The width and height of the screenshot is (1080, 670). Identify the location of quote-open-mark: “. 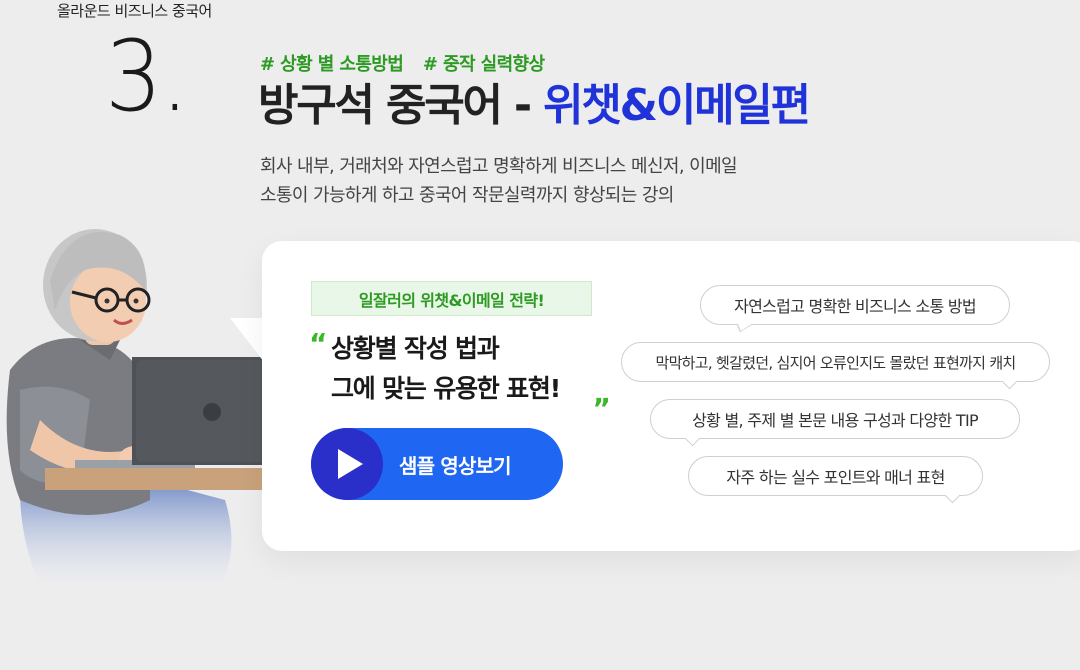
(318, 343).